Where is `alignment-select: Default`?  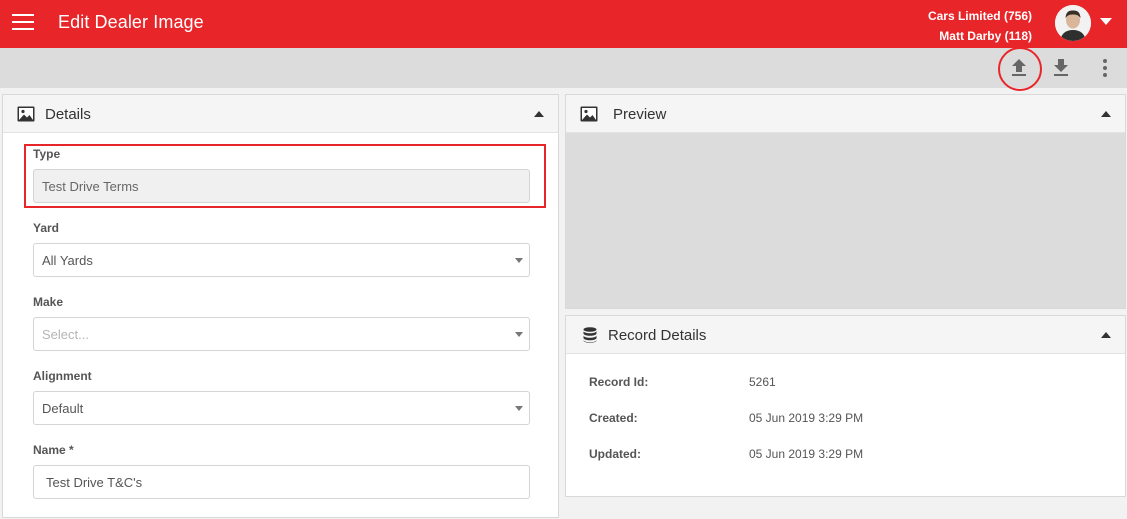 alignment-select: Default is located at coordinates (281, 408).